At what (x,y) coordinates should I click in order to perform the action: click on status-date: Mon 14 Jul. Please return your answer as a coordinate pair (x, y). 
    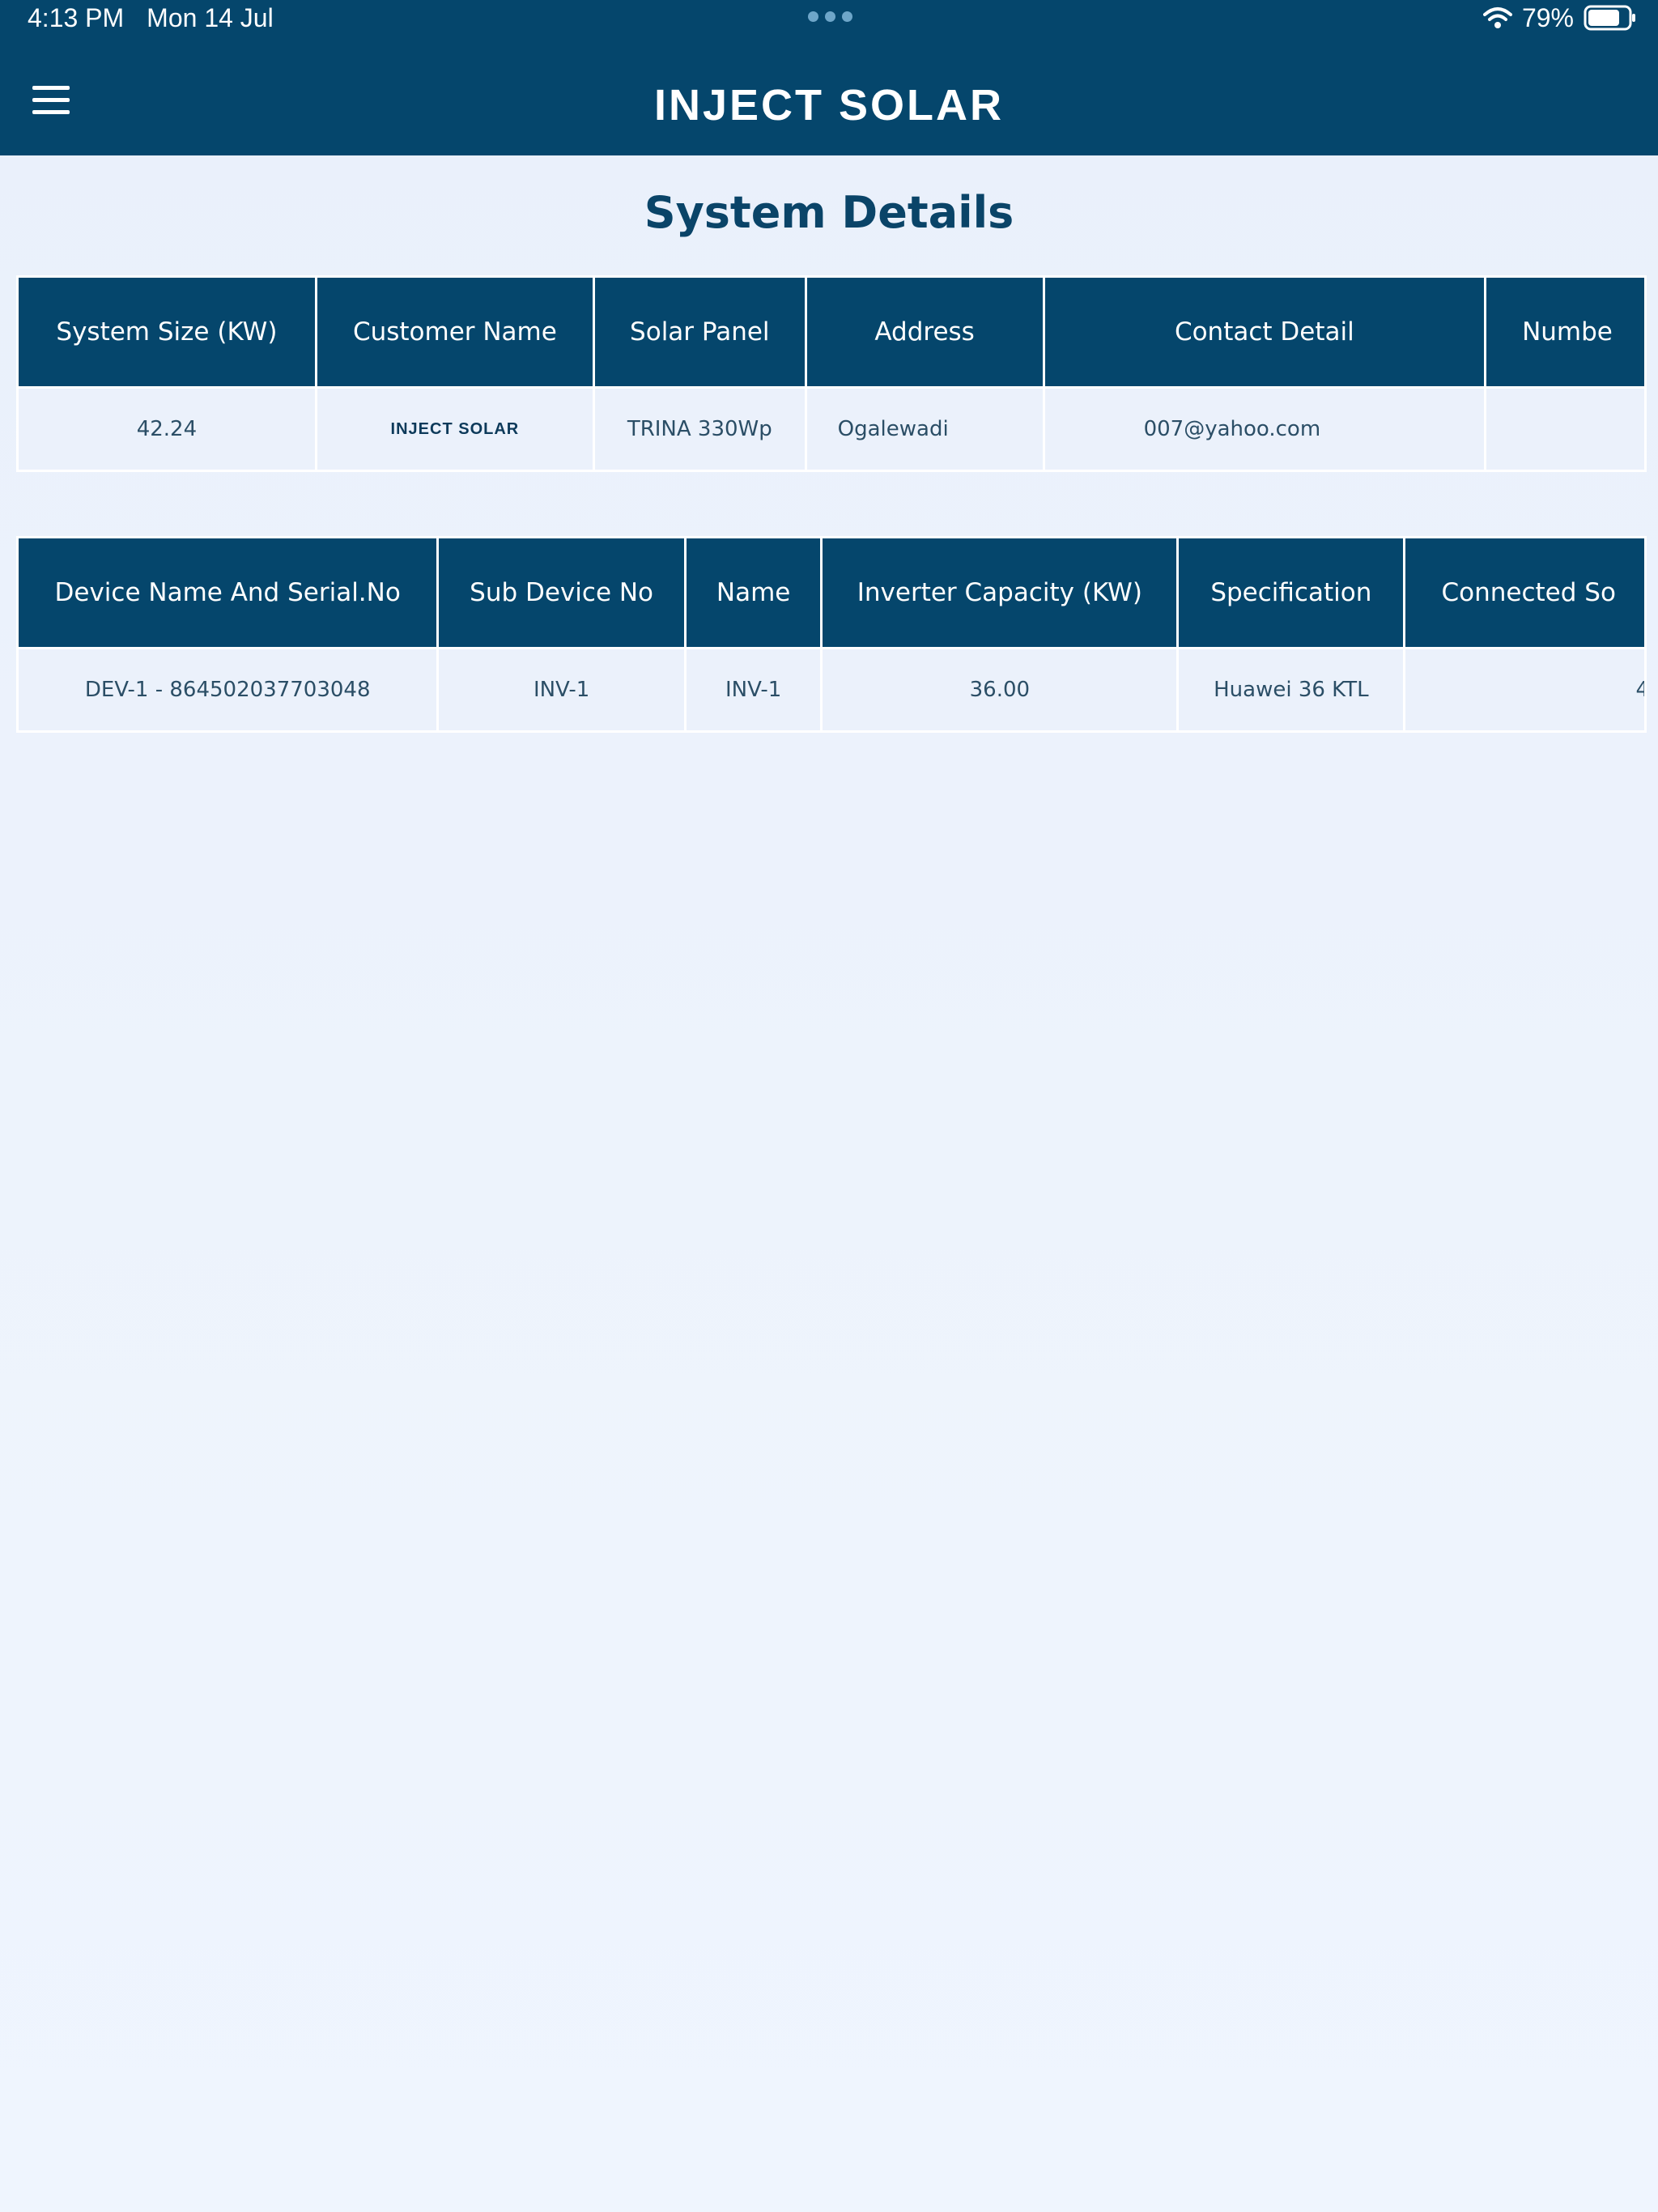
    Looking at the image, I should click on (210, 18).